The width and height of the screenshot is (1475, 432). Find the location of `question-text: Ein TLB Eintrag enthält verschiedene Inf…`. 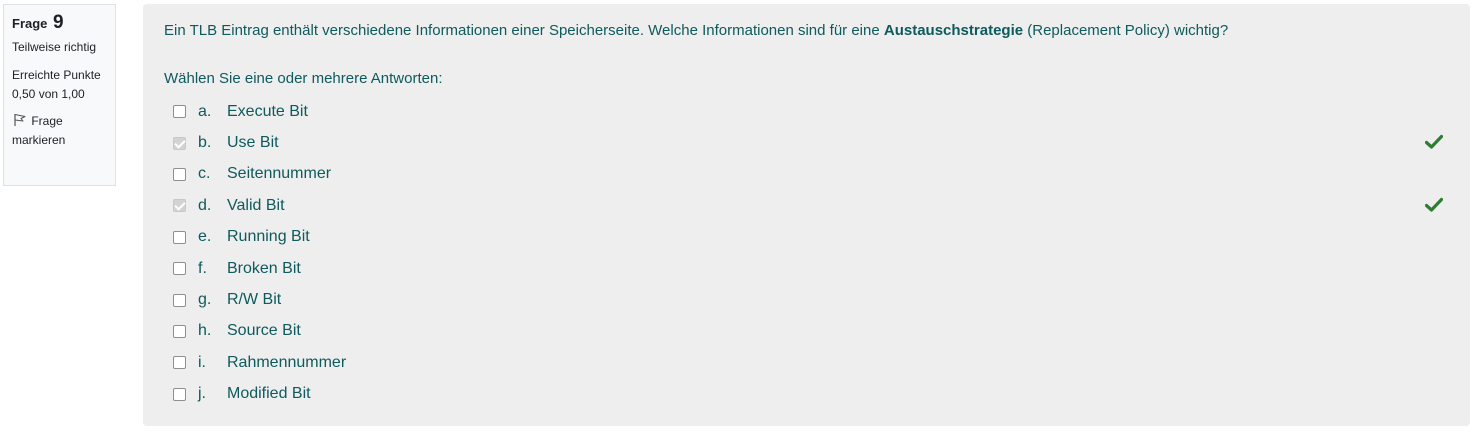

question-text: Ein TLB Eintrag enthält verschiedene Inf… is located at coordinates (696, 31).